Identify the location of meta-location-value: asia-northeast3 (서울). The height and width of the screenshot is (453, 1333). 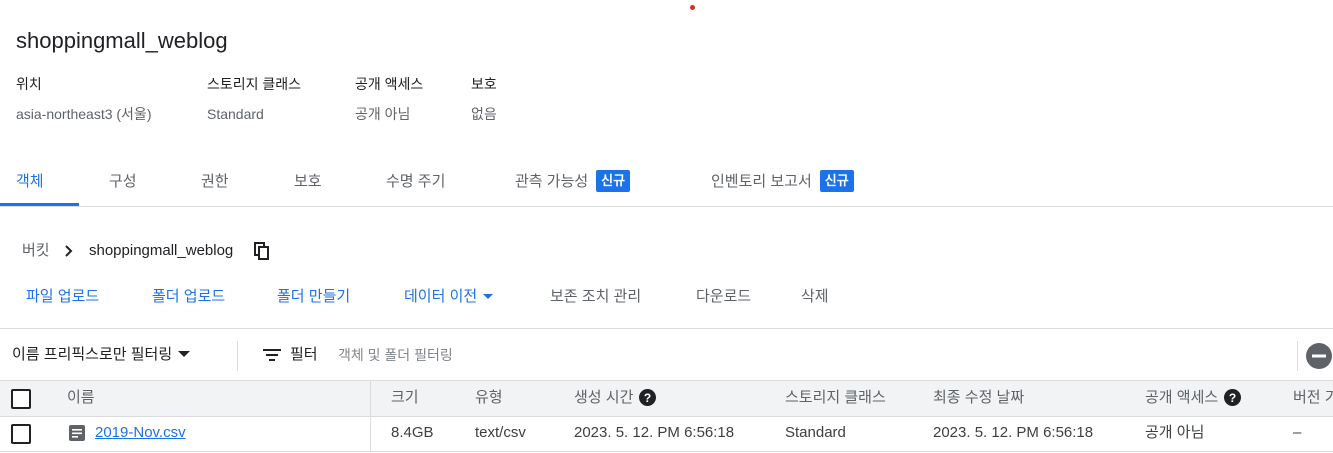
(84, 114).